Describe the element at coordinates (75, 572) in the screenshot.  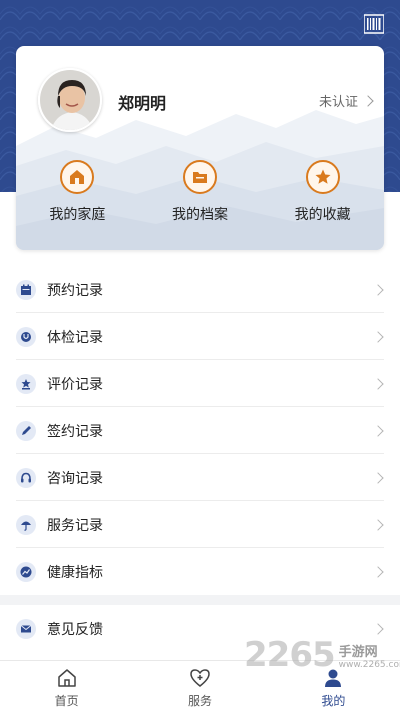
I see `menu-item-label: 健康指标` at that location.